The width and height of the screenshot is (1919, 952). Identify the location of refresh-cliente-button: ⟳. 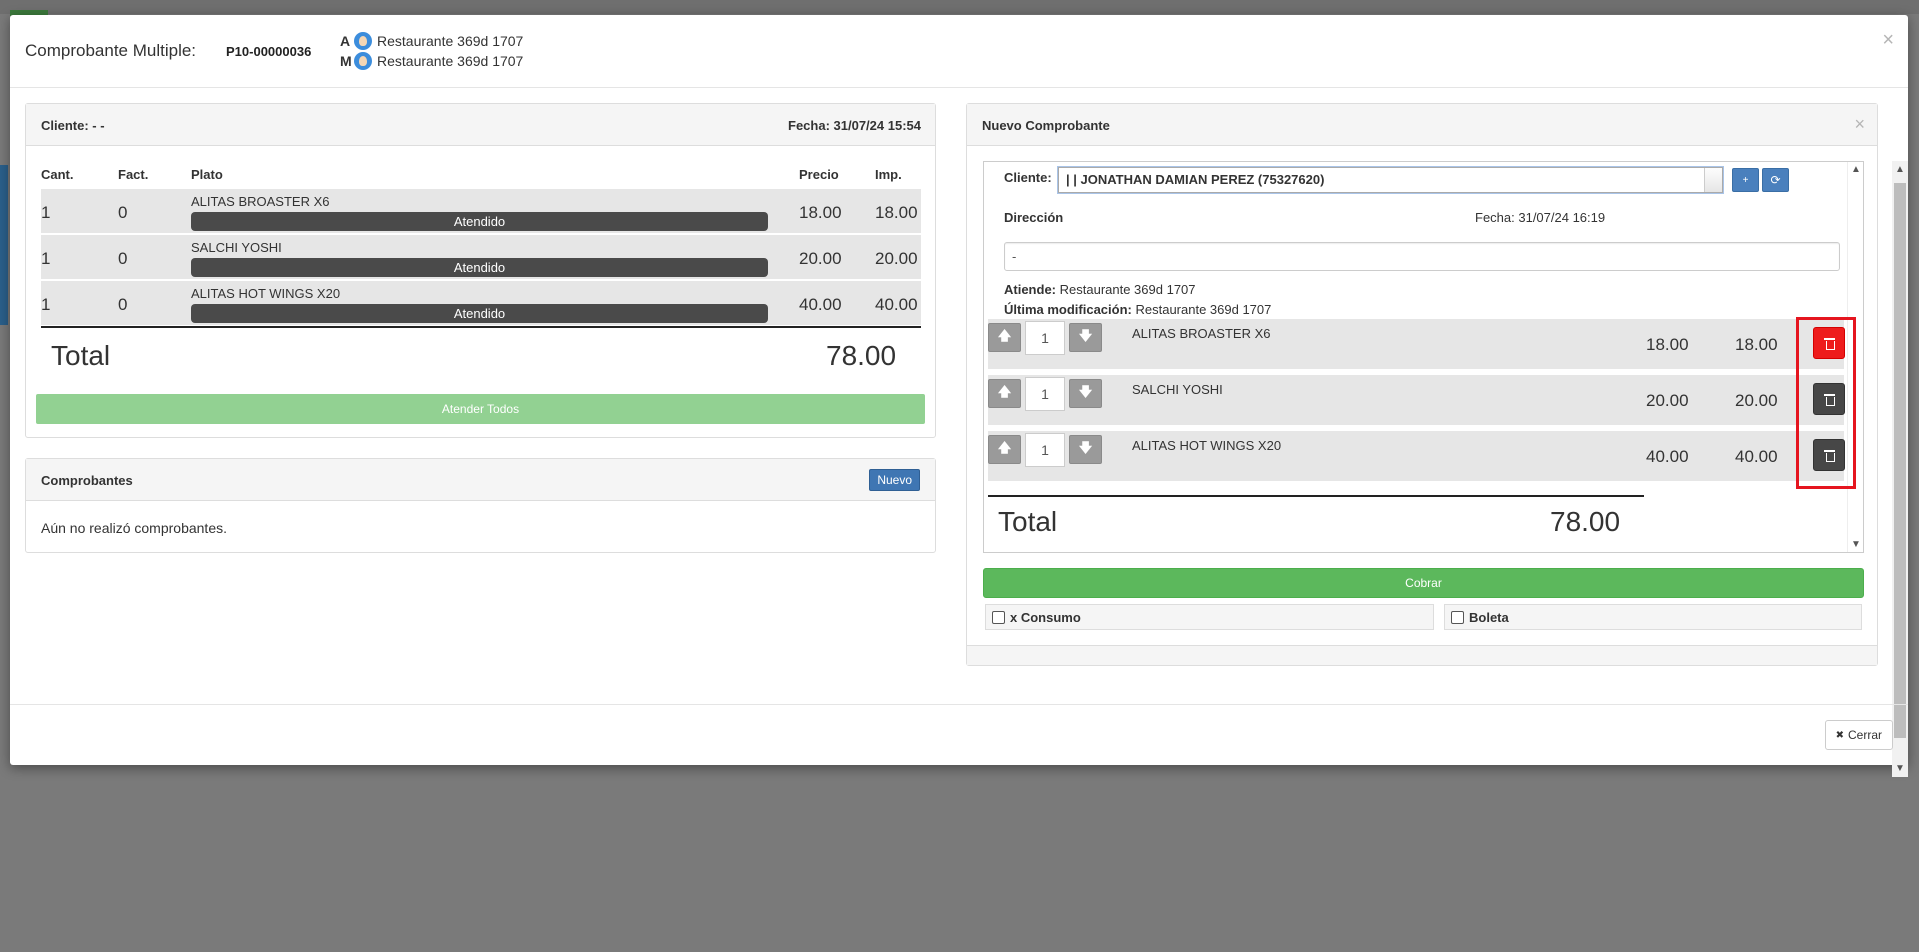
(1775, 180).